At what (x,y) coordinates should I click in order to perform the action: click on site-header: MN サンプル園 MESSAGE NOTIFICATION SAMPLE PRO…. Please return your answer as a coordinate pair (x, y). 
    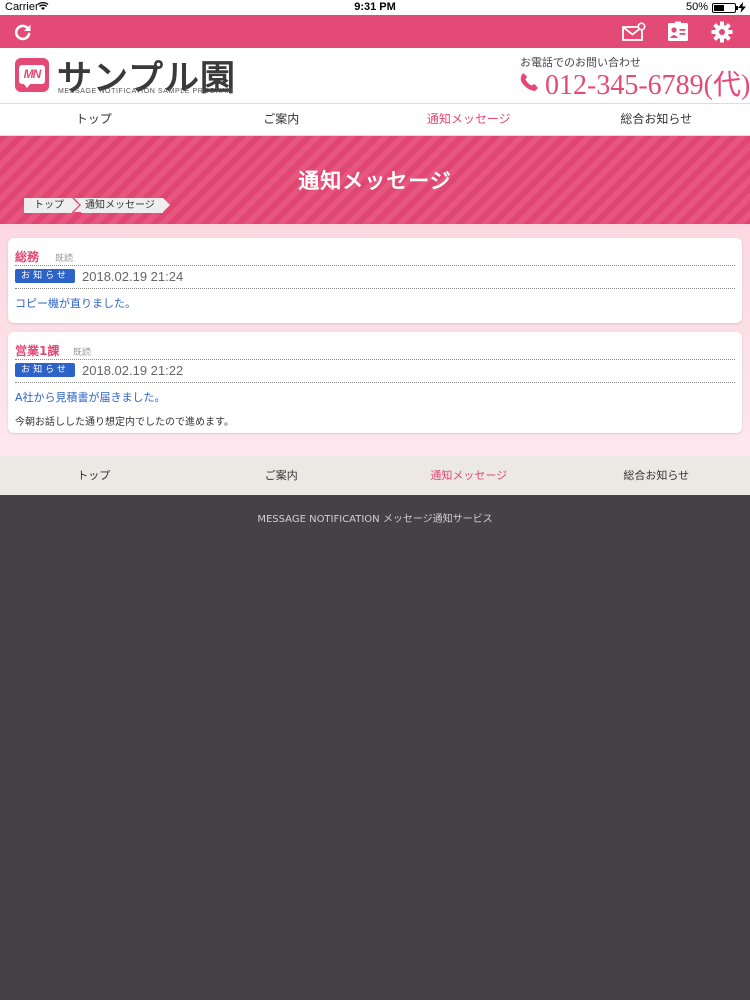
    Looking at the image, I should click on (375, 75).